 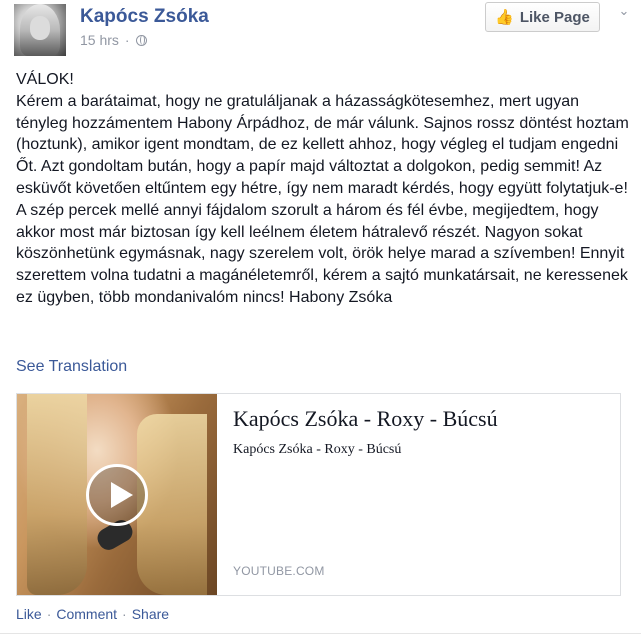 What do you see at coordinates (365, 419) in the screenshot?
I see `link-card-title: Kapócs Zsóka - Roxy - Búcsú` at bounding box center [365, 419].